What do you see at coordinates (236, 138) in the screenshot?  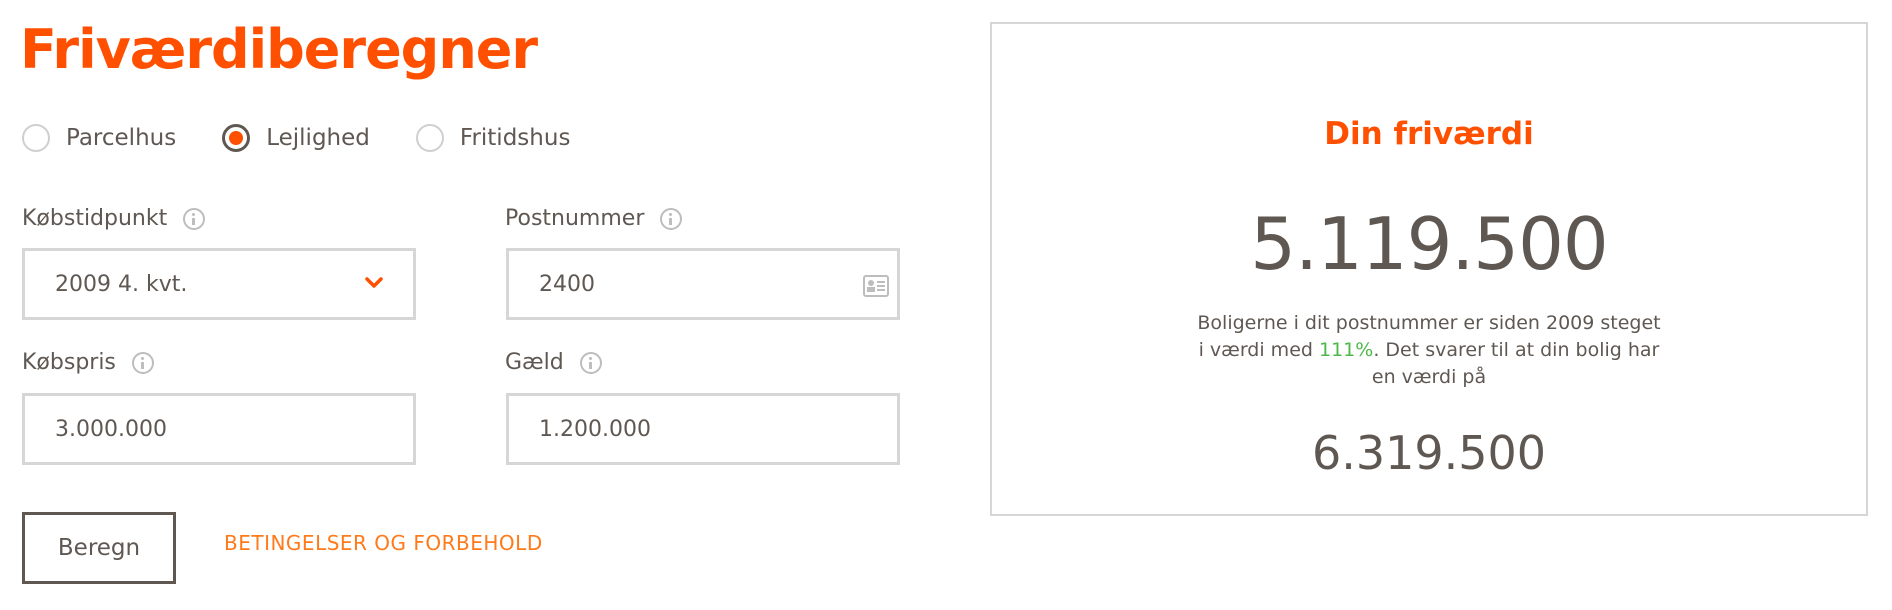 I see `radio-button-selected` at bounding box center [236, 138].